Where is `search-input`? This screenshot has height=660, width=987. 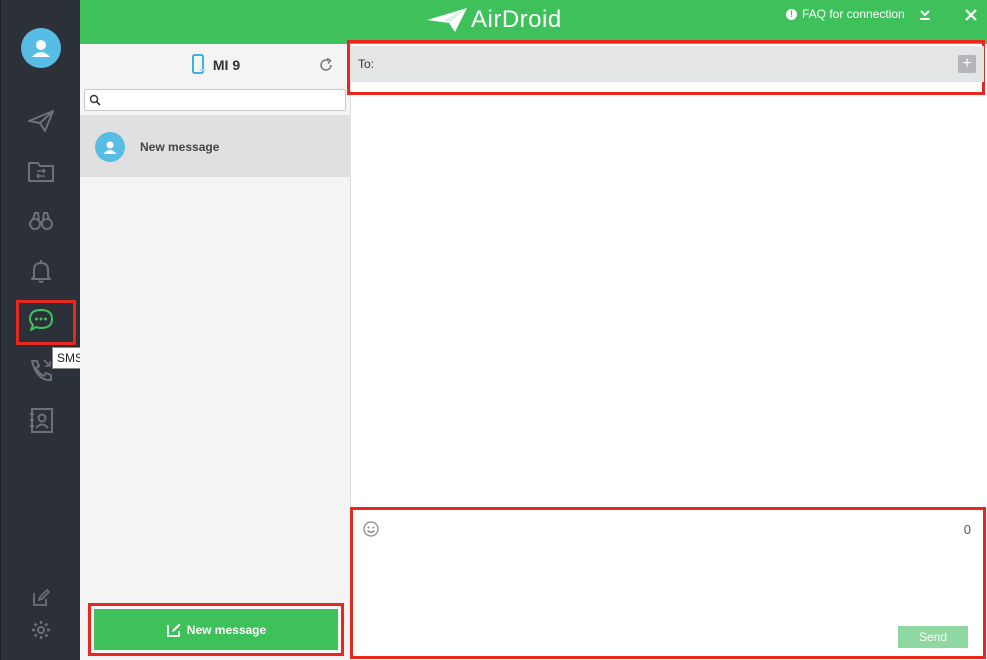
search-input is located at coordinates (221, 100).